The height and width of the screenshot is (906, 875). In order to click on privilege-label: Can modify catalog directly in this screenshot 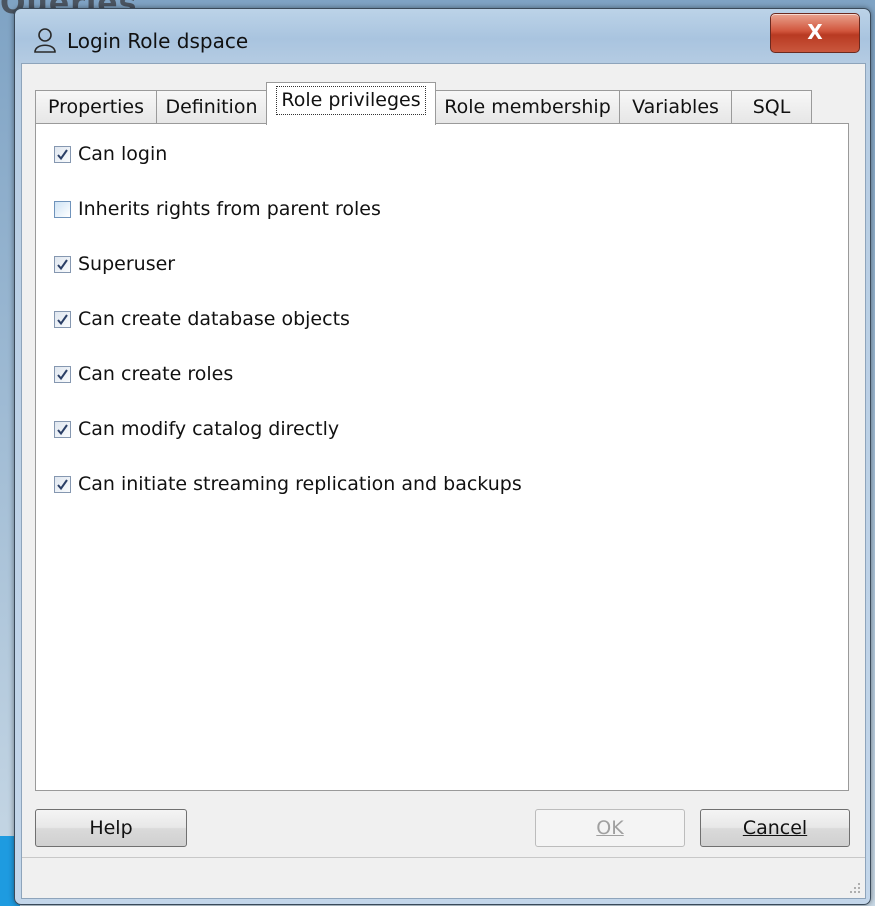, I will do `click(209, 429)`.